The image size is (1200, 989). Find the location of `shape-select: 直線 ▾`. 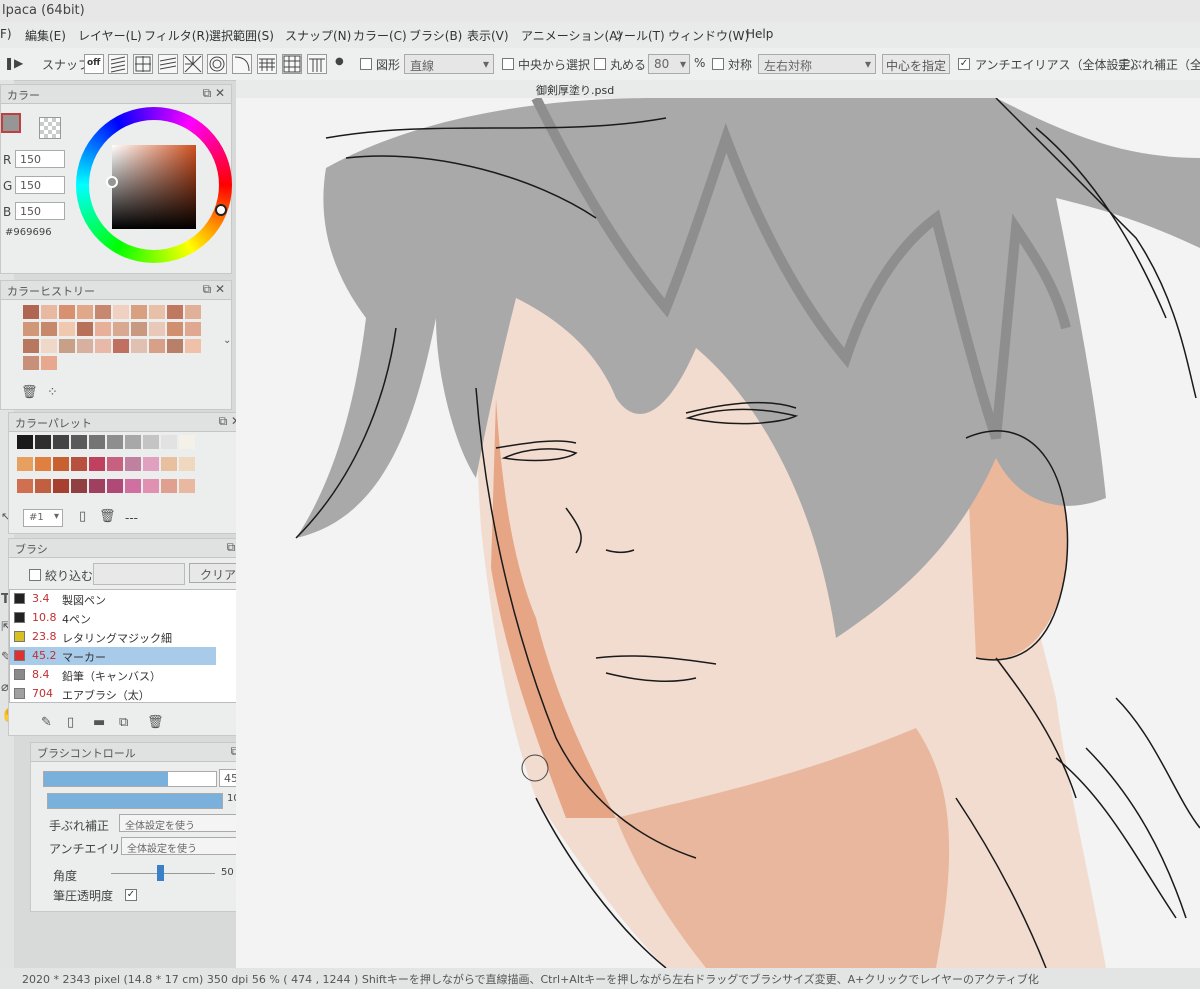

shape-select: 直線 ▾ is located at coordinates (449, 64).